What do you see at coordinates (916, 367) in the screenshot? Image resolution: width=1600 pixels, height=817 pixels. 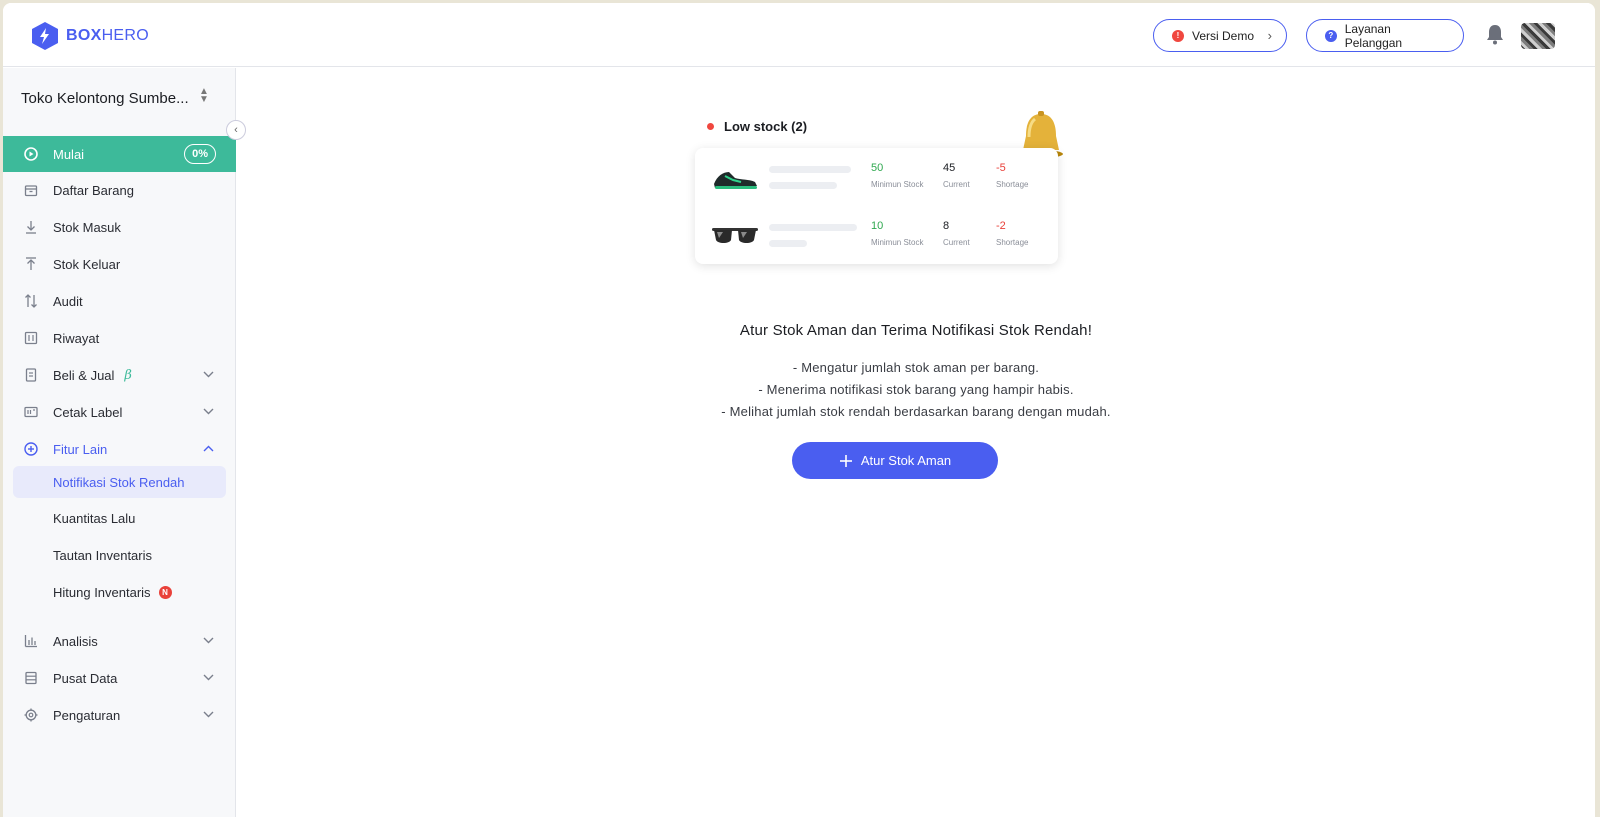 I see `feature-item: - Mengatur jumlah stok aman per barang.` at bounding box center [916, 367].